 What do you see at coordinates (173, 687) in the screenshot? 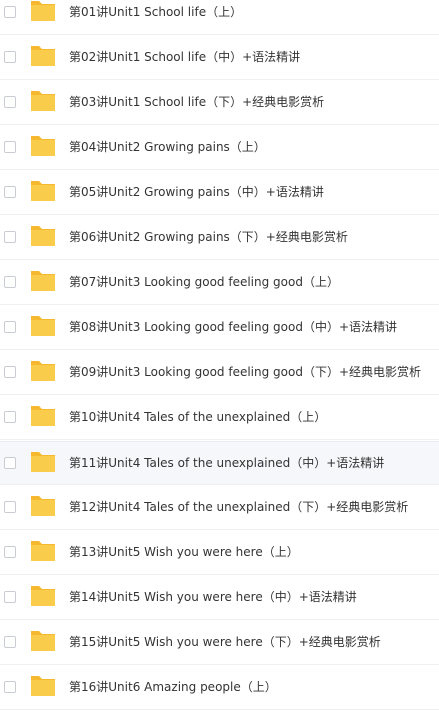
I see `item-label: 第16讲Unit6 Amazing people（上）` at bounding box center [173, 687].